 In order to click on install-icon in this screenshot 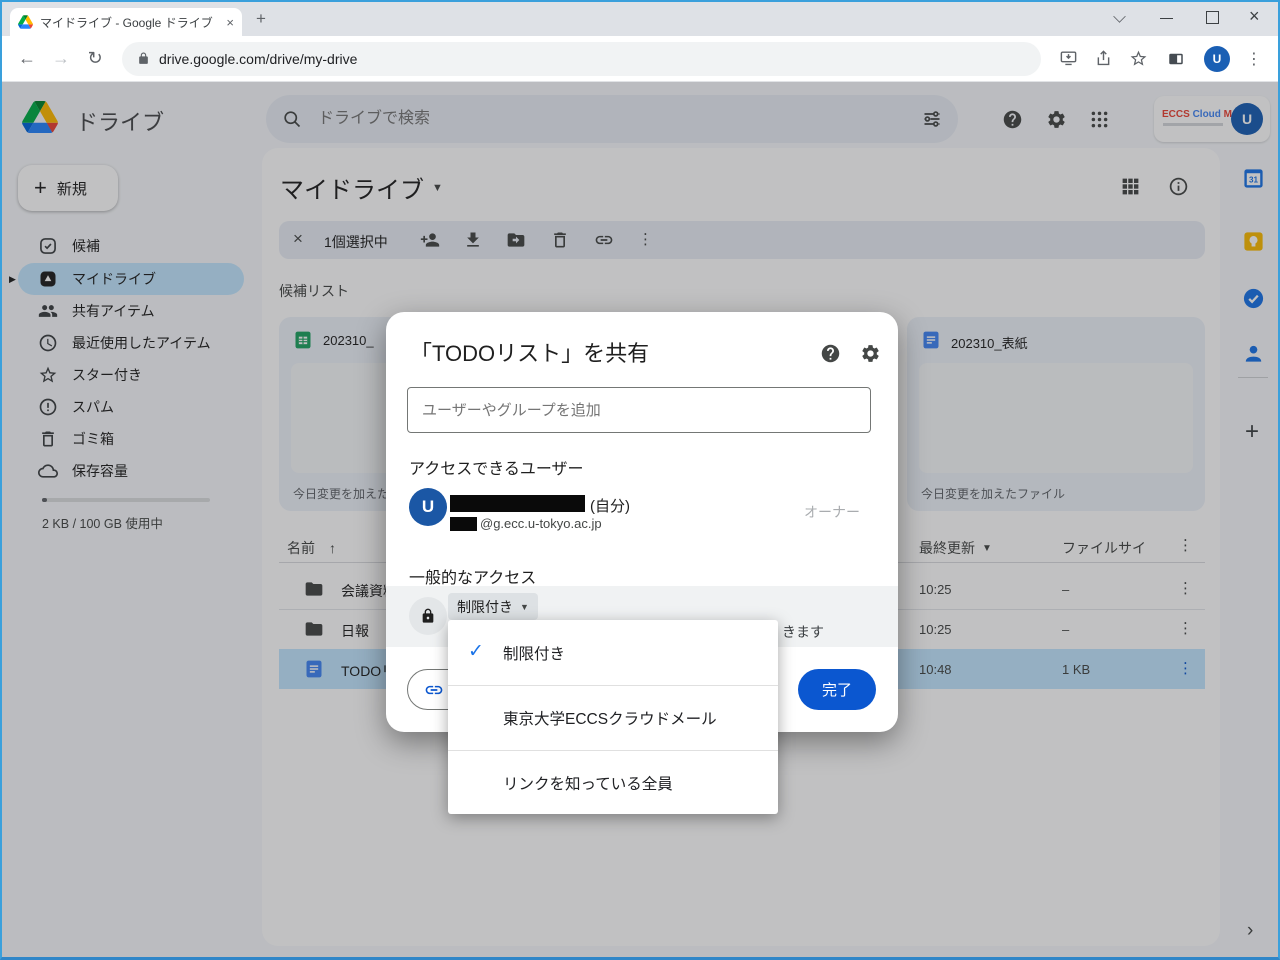, I will do `click(1068, 58)`.